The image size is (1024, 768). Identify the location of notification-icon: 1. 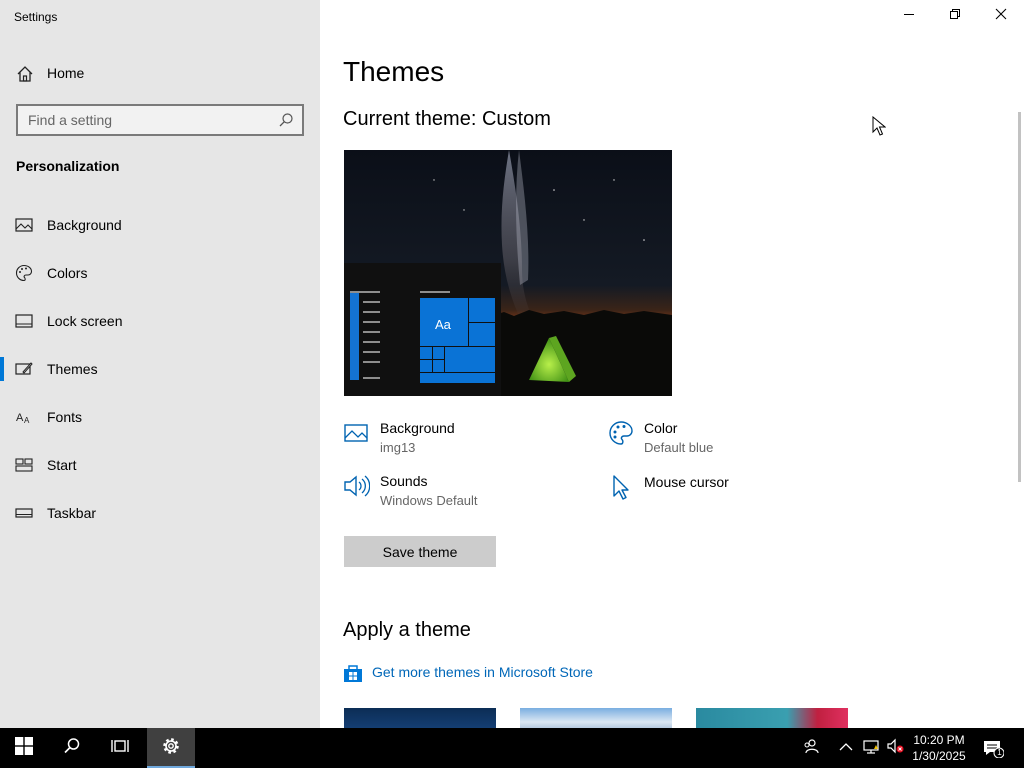
(993, 748).